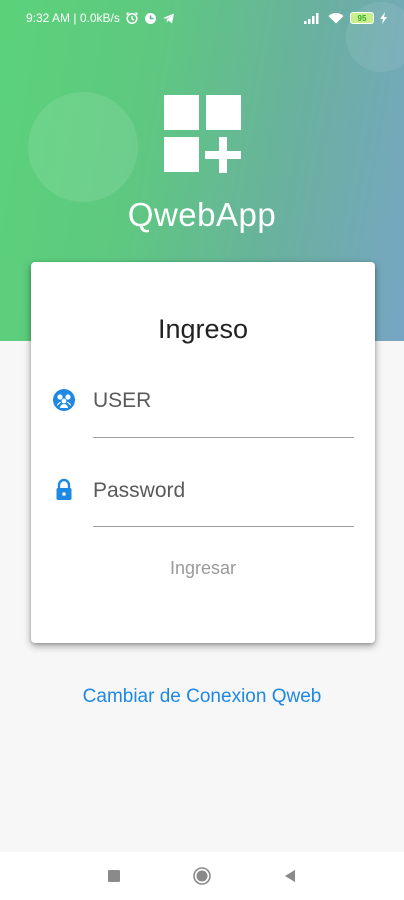  What do you see at coordinates (114, 876) in the screenshot?
I see `recent-apps-icon` at bounding box center [114, 876].